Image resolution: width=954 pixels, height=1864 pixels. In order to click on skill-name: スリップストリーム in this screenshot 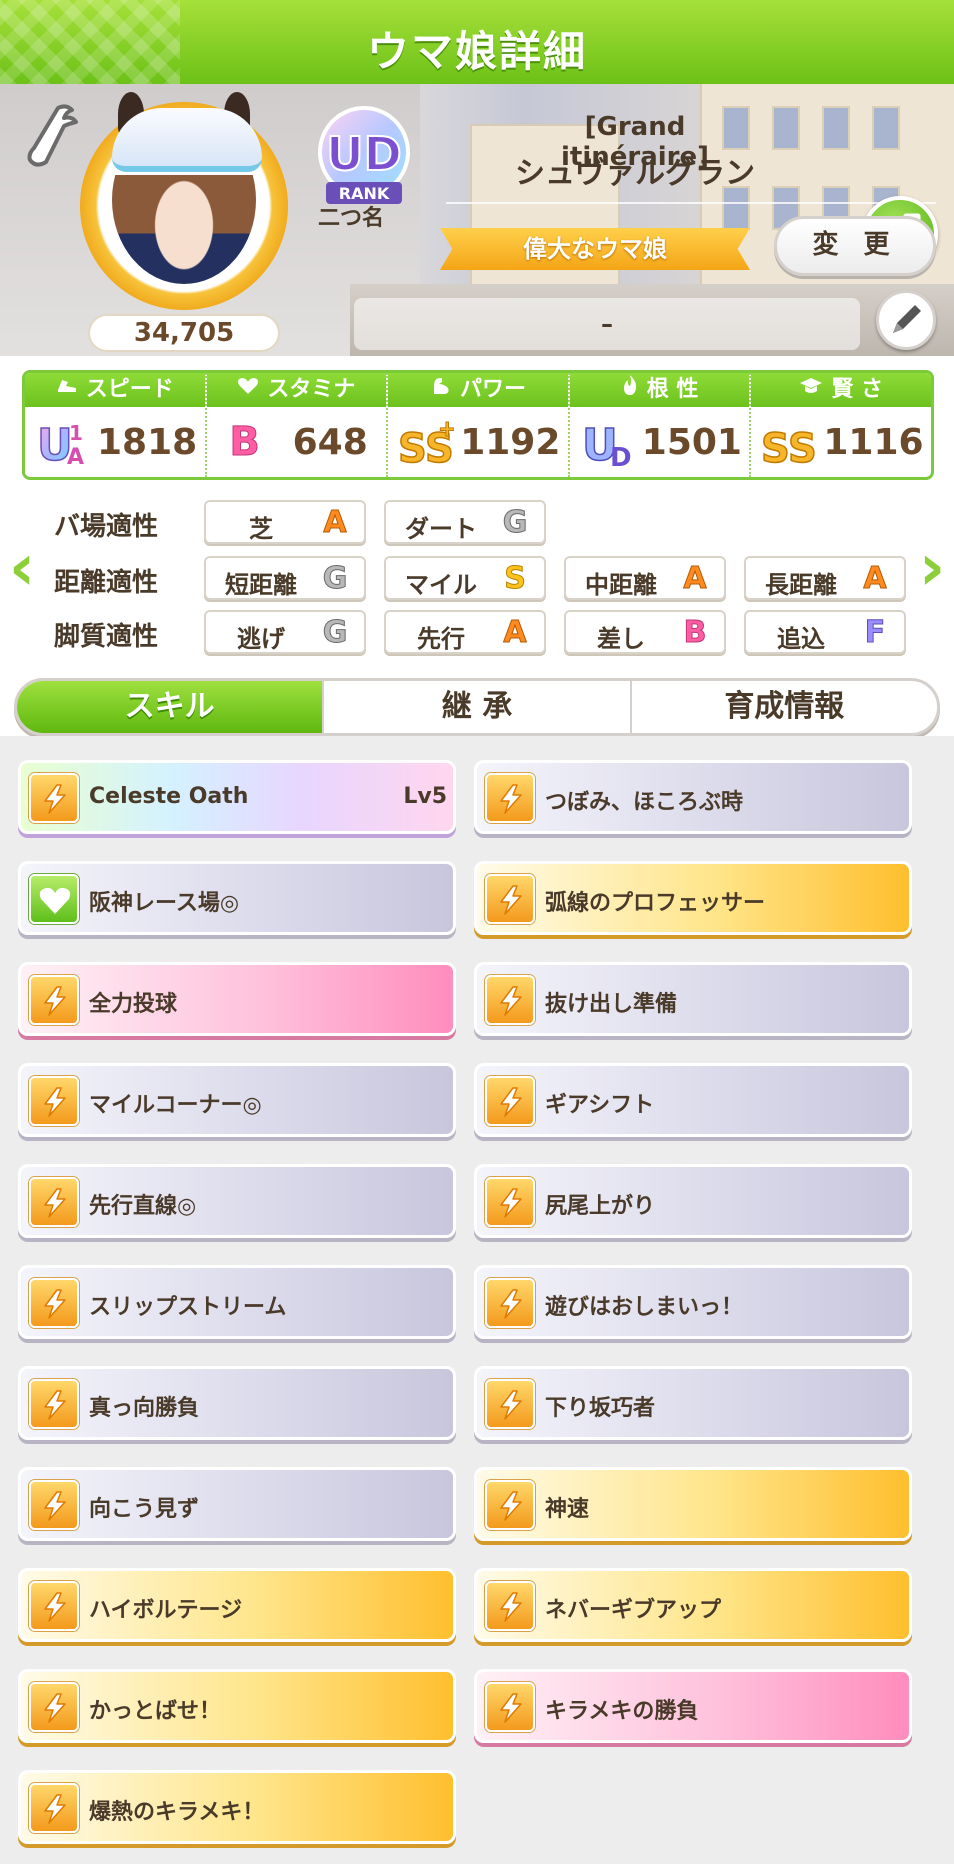, I will do `click(188, 1307)`.